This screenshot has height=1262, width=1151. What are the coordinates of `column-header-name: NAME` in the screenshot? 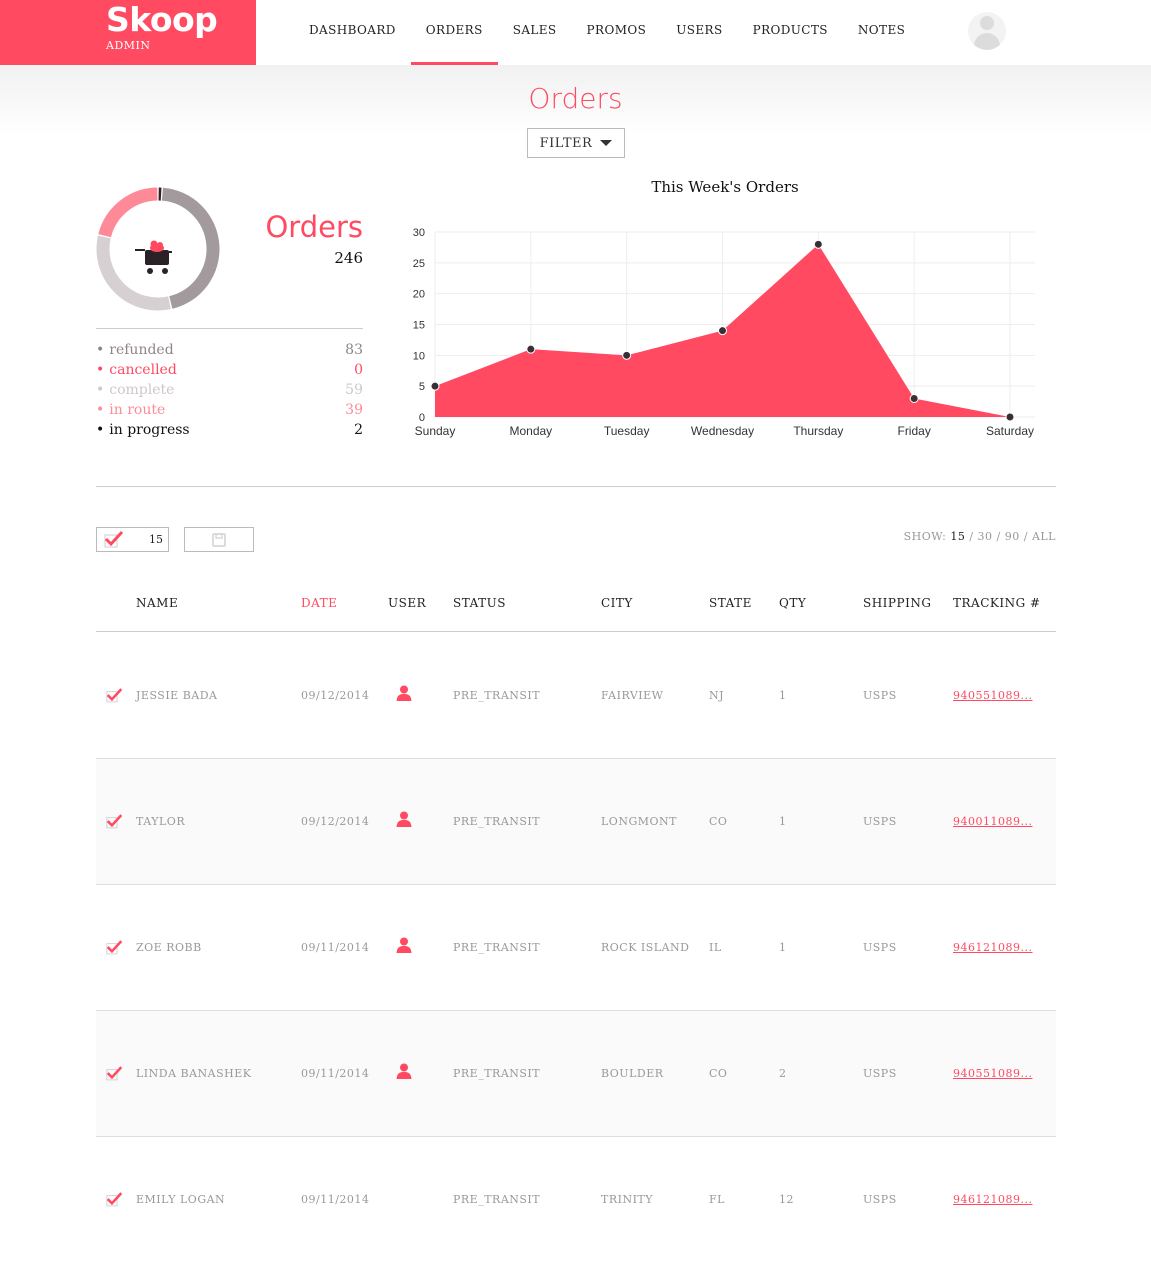 It's located at (157, 603).